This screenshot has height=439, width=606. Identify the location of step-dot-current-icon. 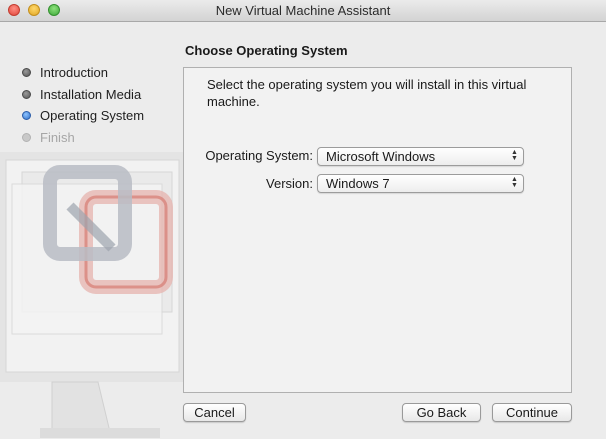
(26, 116).